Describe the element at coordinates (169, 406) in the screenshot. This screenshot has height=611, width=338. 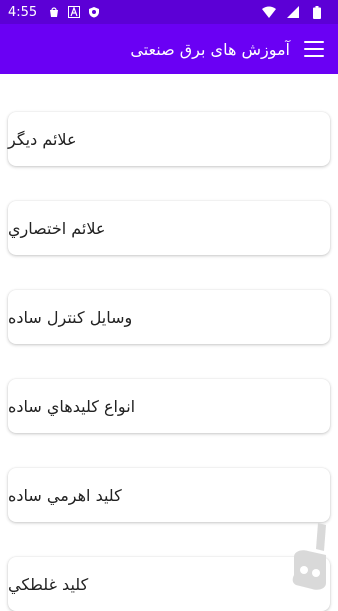
I see `list-item: انواع كليدهاي ساده` at that location.